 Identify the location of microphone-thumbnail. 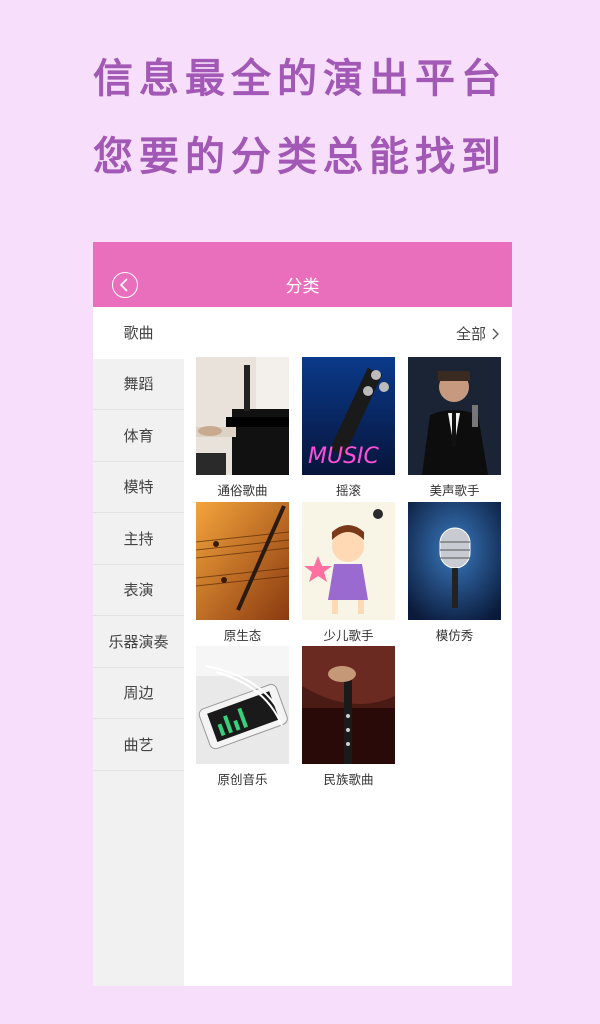
(454, 561).